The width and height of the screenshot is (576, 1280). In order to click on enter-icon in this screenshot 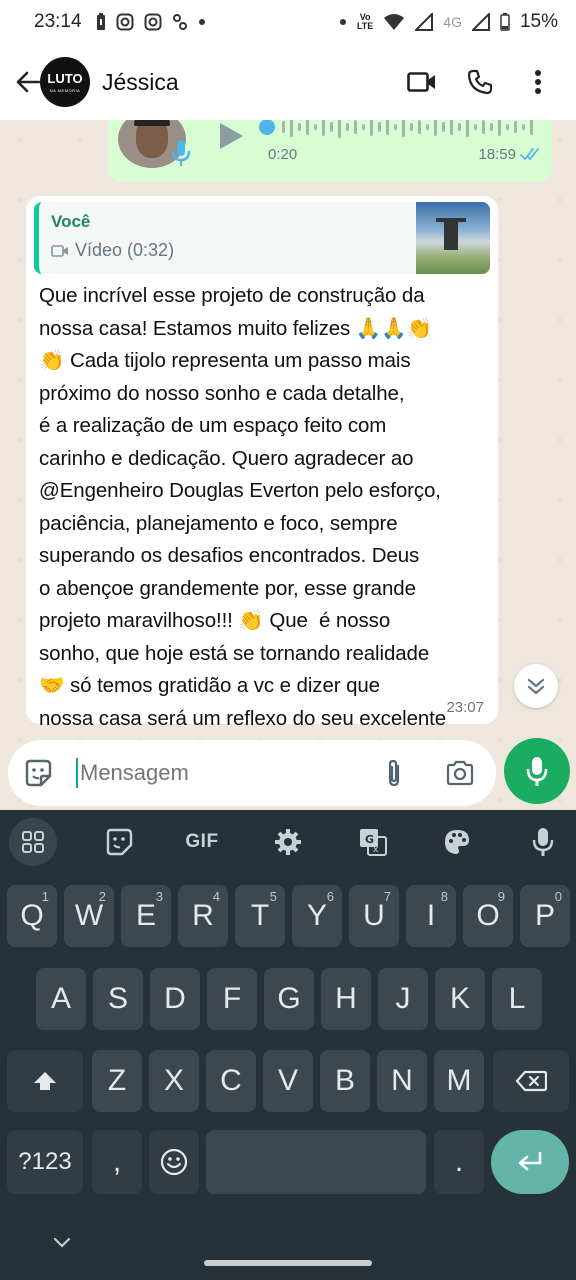, I will do `click(530, 1161)`.